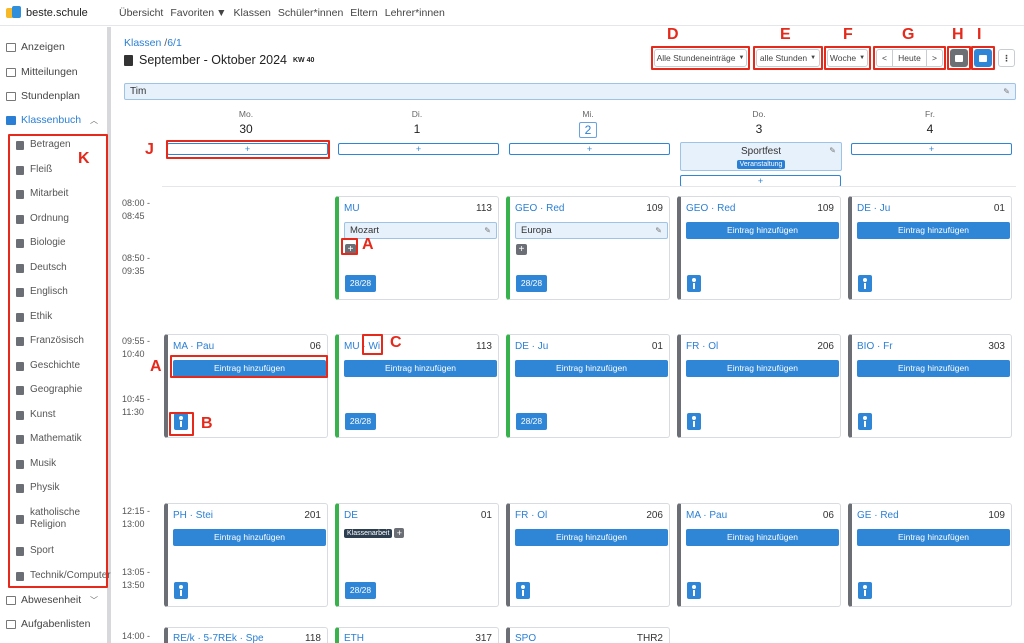 The height and width of the screenshot is (643, 1024). I want to click on lesson-topic: Europa ✎, so click(591, 230).